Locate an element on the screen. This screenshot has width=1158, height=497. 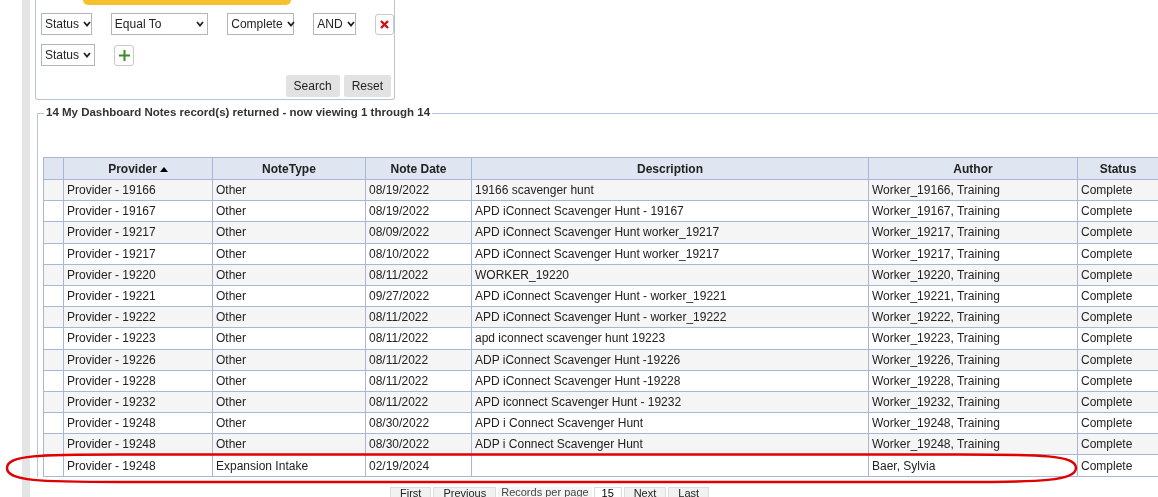
table-cell: Worker_19248, Training is located at coordinates (973, 423).